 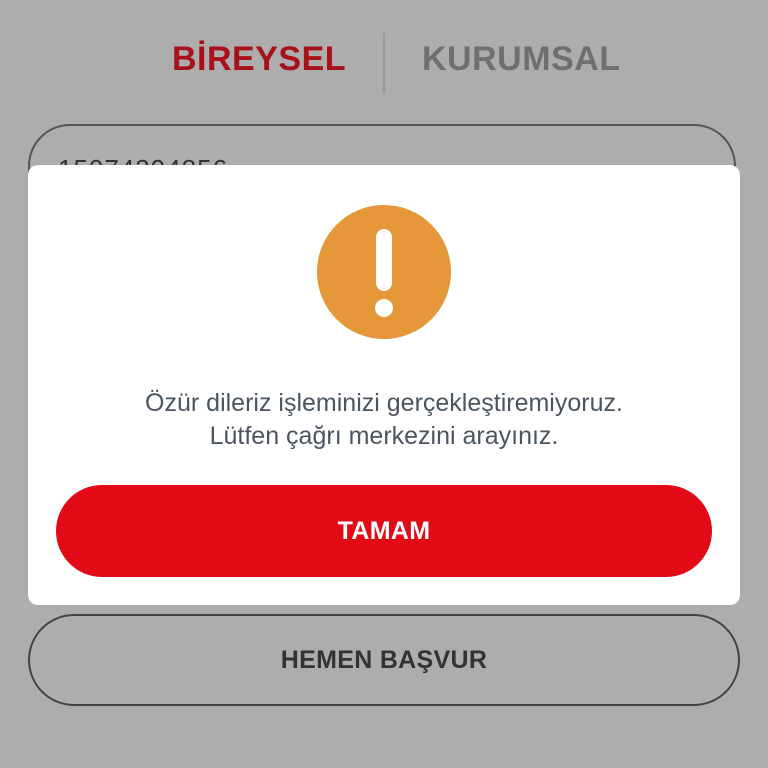 I want to click on tab-divider, so click(x=384, y=63).